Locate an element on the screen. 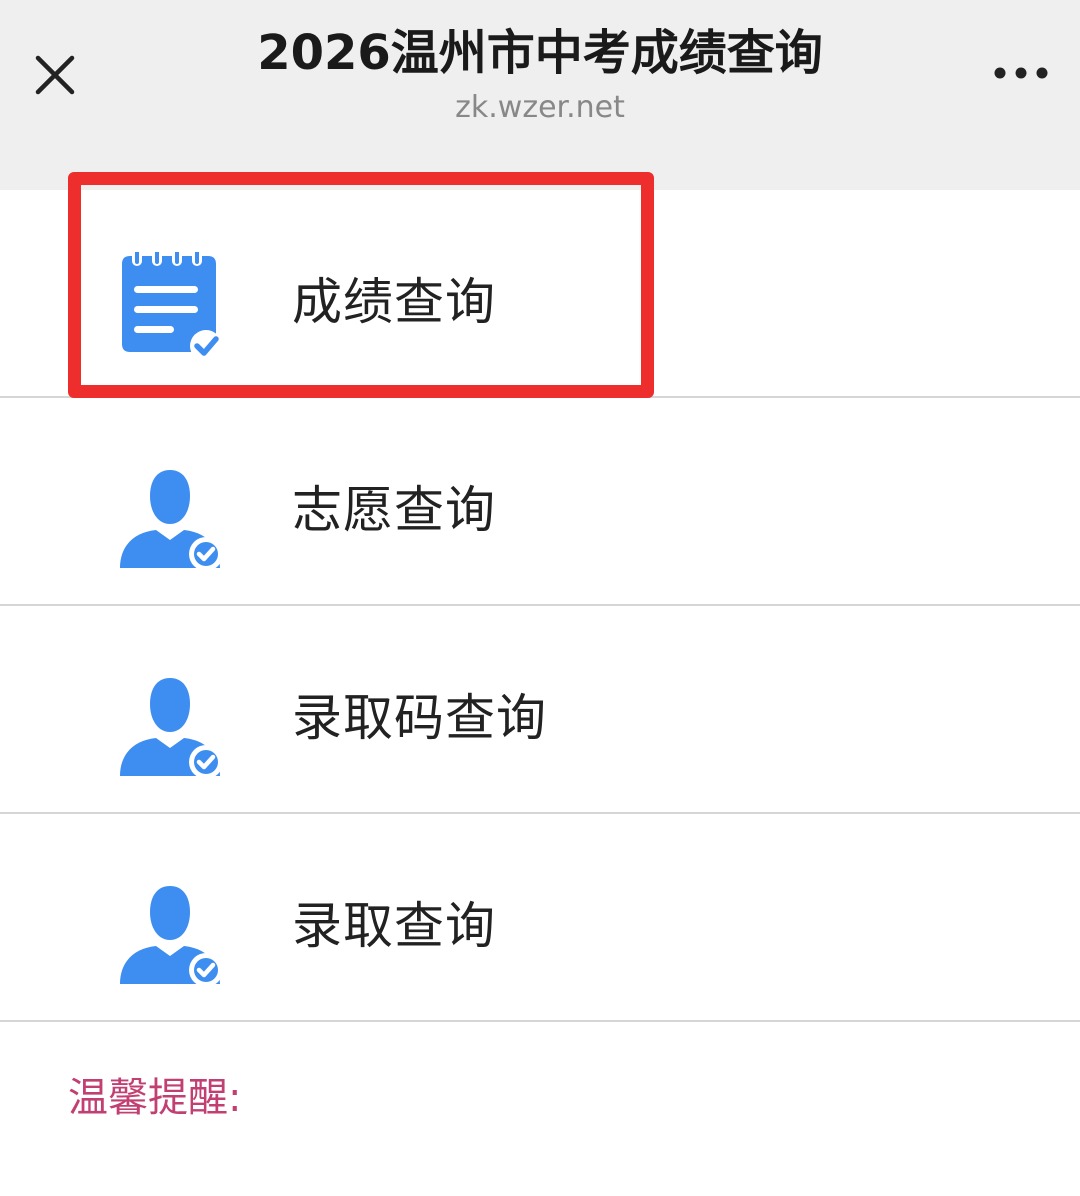 This screenshot has width=1080, height=1196. menu-item-label: 成绩查询 is located at coordinates (394, 302).